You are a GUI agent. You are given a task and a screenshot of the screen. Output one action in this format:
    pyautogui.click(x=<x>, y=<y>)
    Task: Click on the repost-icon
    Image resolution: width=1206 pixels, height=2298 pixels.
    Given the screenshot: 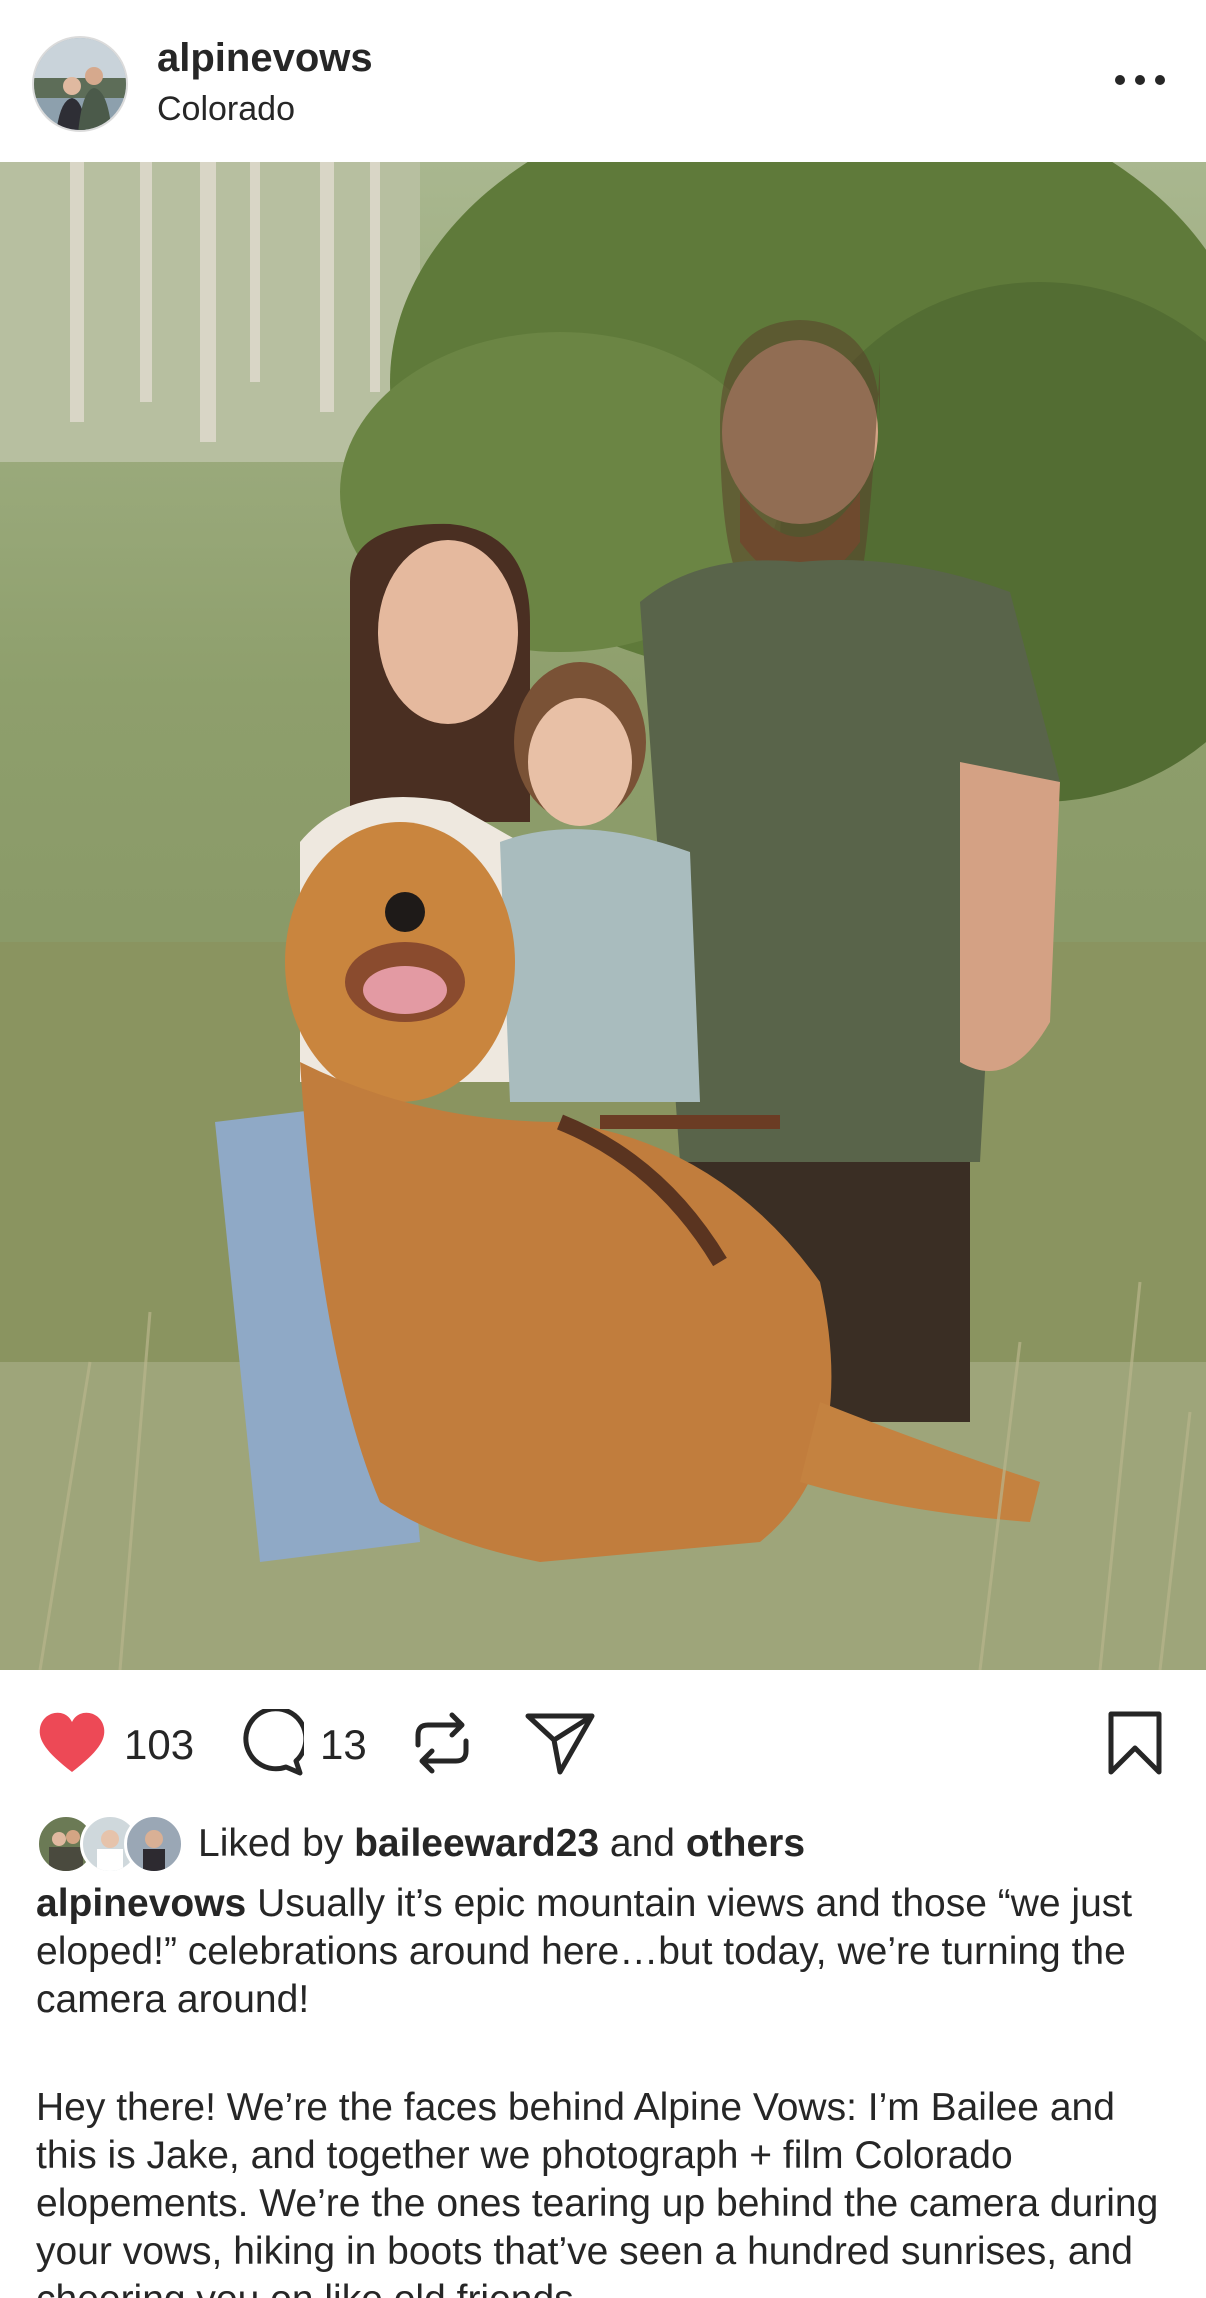 What is the action you would take?
    pyautogui.click(x=442, y=1745)
    